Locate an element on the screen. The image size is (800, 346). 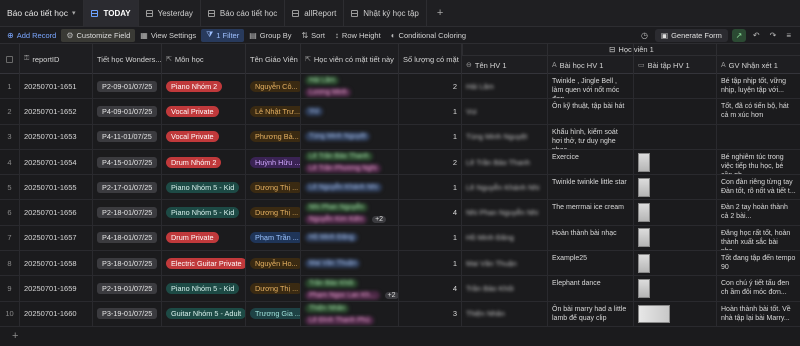
lesson-cell: P3-18-01/07/25 is located at coordinates (127, 263).